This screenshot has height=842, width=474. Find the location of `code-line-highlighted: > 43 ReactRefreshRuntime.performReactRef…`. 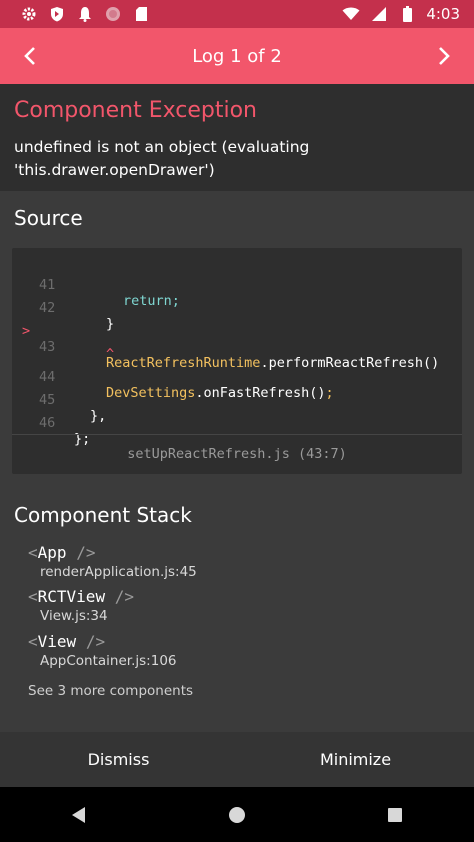

code-line-highlighted: > 43 ReactRefreshRuntime.performReactRef… is located at coordinates (237, 339).